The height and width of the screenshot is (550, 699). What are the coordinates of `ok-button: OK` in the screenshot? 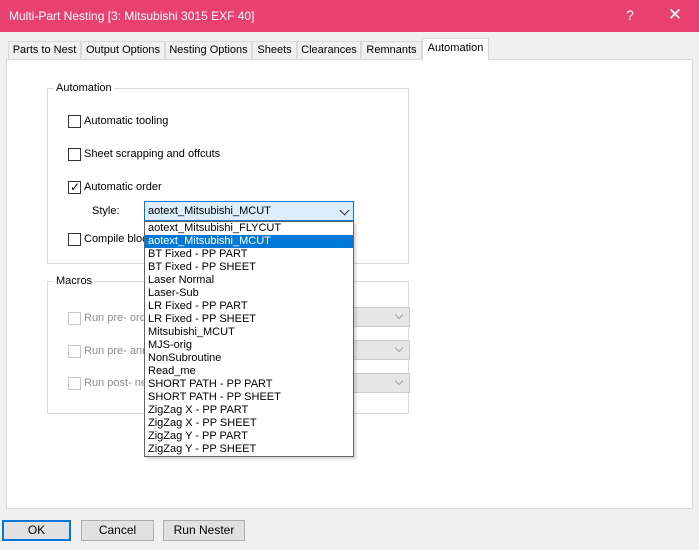 It's located at (36, 530).